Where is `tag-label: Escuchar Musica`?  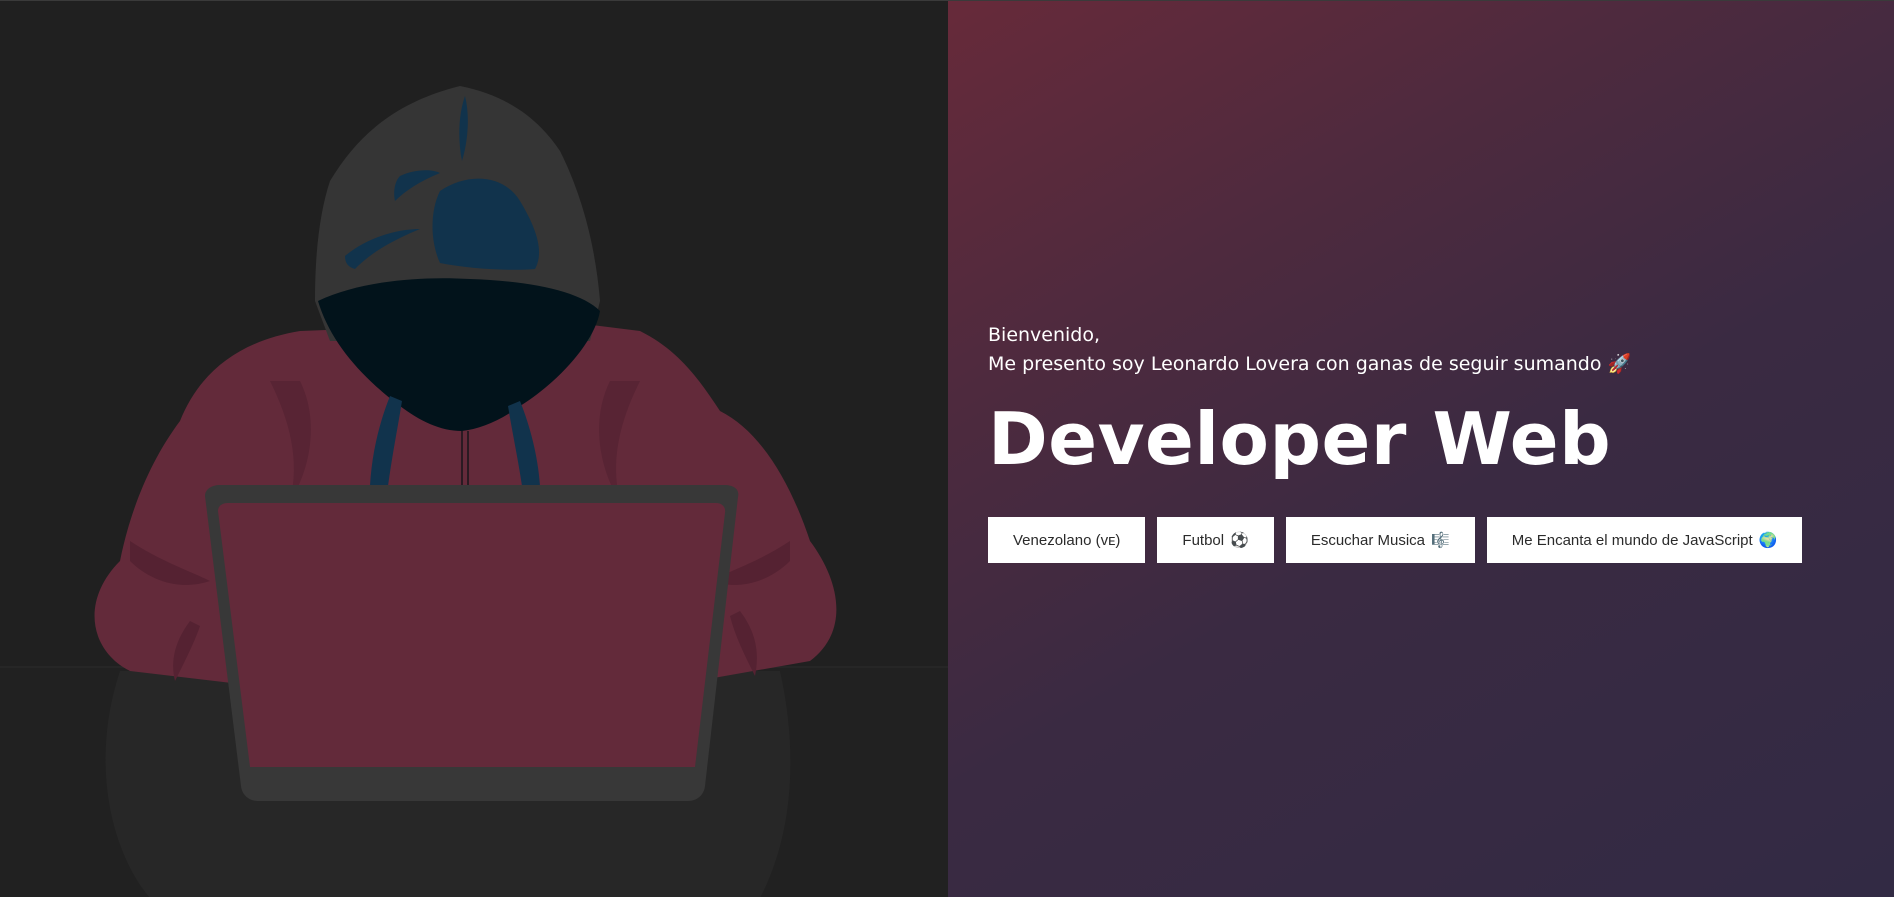
tag-label: Escuchar Musica is located at coordinates (1368, 540).